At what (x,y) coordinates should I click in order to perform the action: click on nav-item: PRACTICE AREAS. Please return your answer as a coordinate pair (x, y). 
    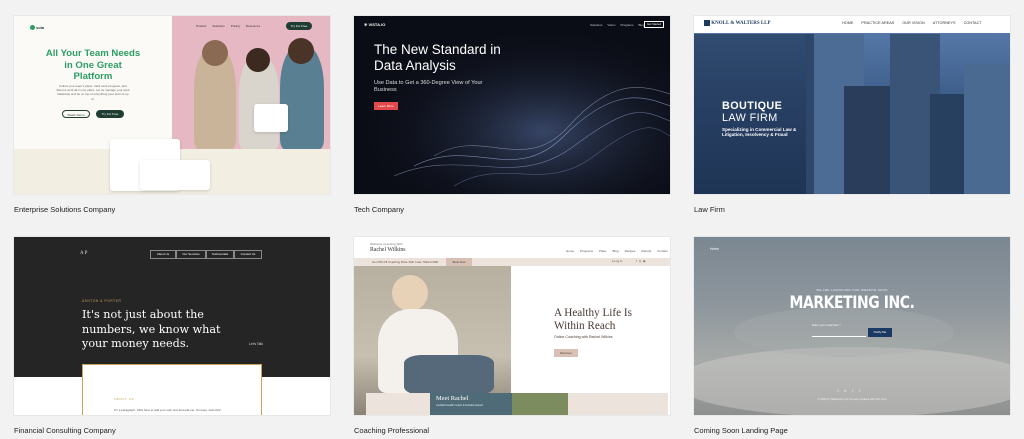
    Looking at the image, I should click on (877, 23).